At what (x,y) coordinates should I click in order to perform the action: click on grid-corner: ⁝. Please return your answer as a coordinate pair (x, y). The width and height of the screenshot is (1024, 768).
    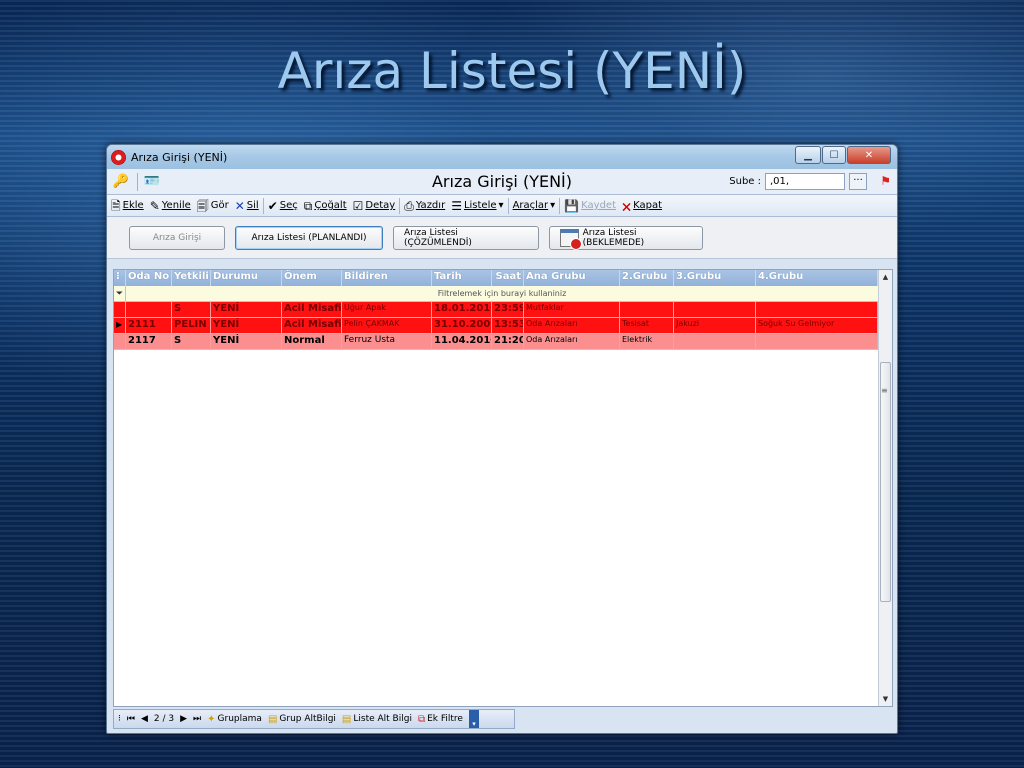
    Looking at the image, I should click on (120, 278).